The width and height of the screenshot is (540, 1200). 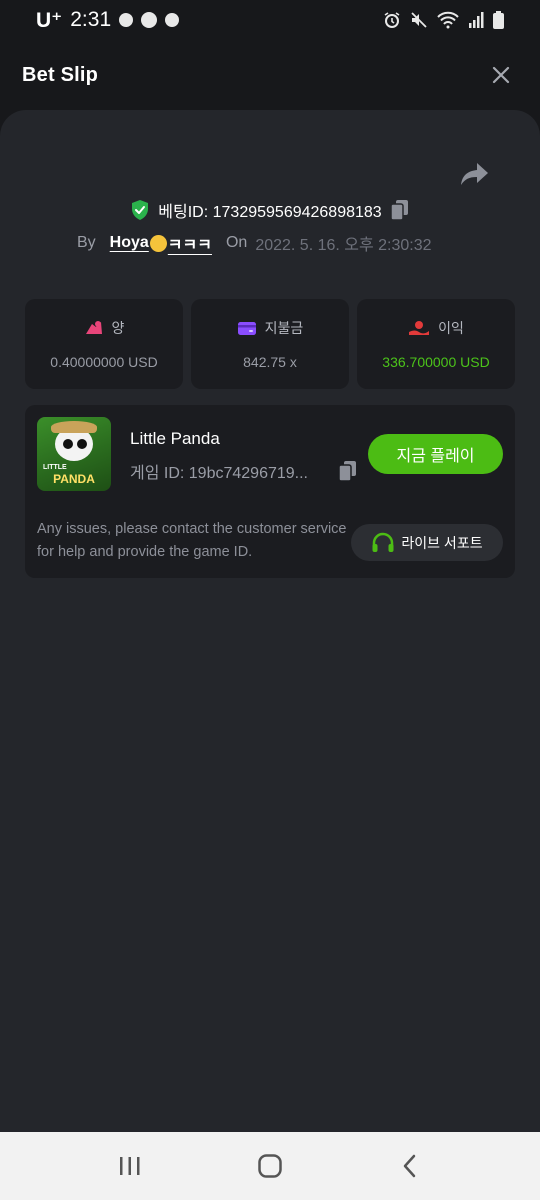 What do you see at coordinates (392, 20) in the screenshot?
I see `alarm-icon` at bounding box center [392, 20].